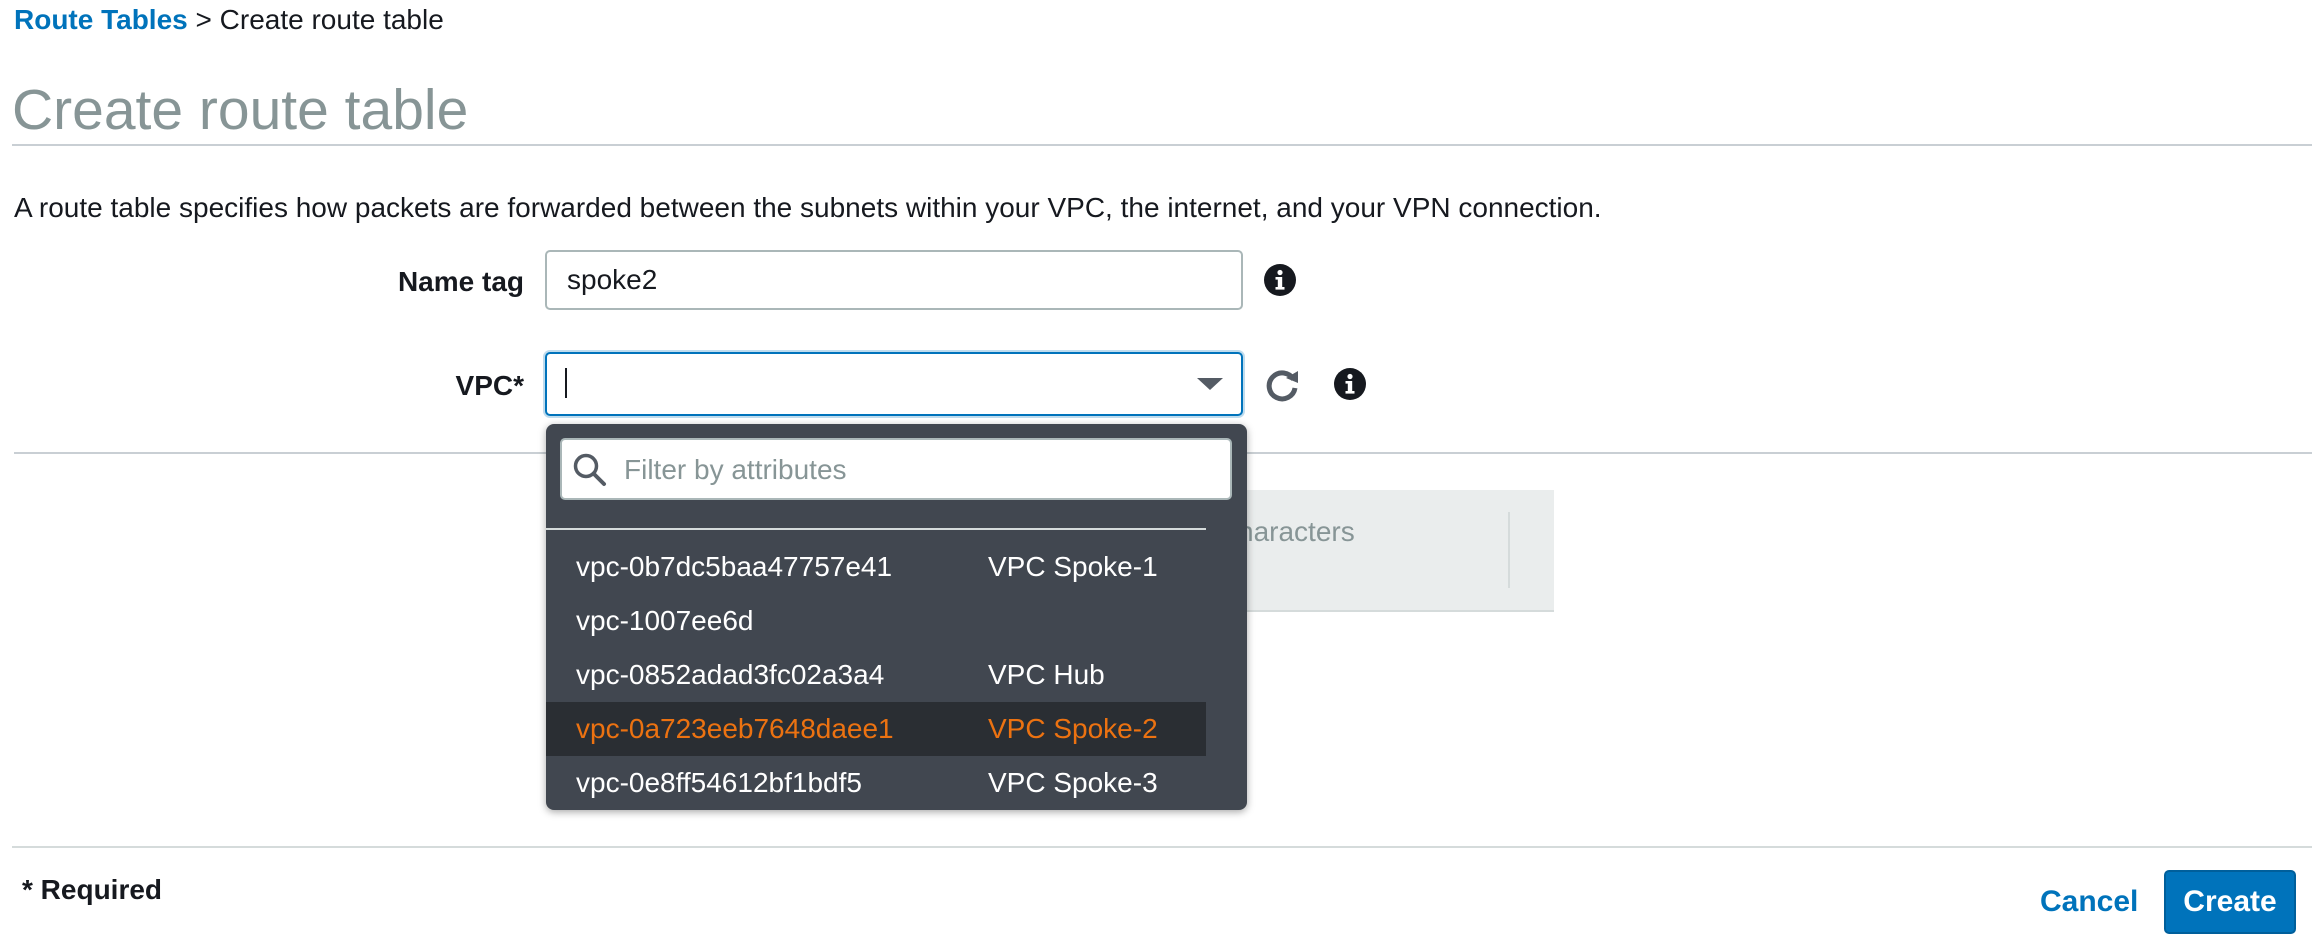  What do you see at coordinates (101, 19) in the screenshot?
I see `breadcrumb-route-tables-link: Route Tables` at bounding box center [101, 19].